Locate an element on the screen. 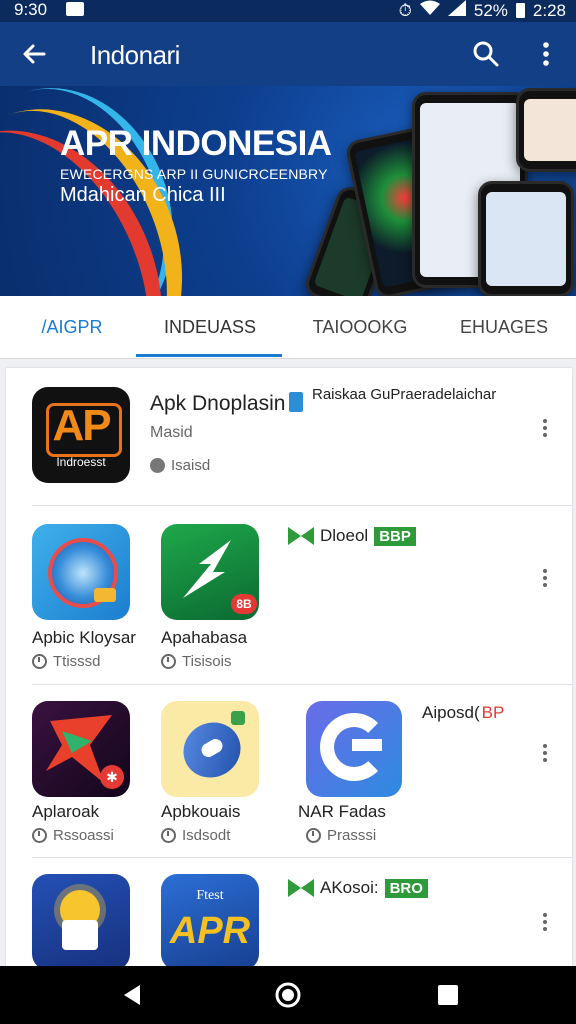 This screenshot has height=1024, width=576. arrow-left-icon is located at coordinates (34, 54).